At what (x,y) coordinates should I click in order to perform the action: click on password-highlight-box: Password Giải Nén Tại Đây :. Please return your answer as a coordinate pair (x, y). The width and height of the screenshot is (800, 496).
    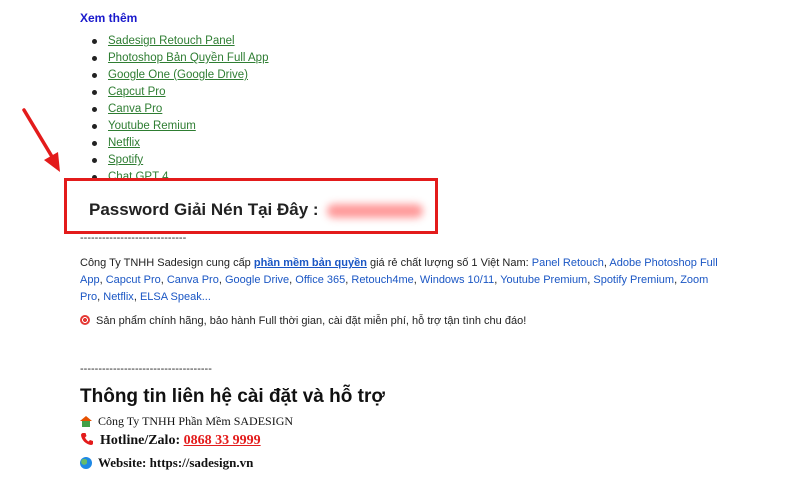
    Looking at the image, I should click on (251, 206).